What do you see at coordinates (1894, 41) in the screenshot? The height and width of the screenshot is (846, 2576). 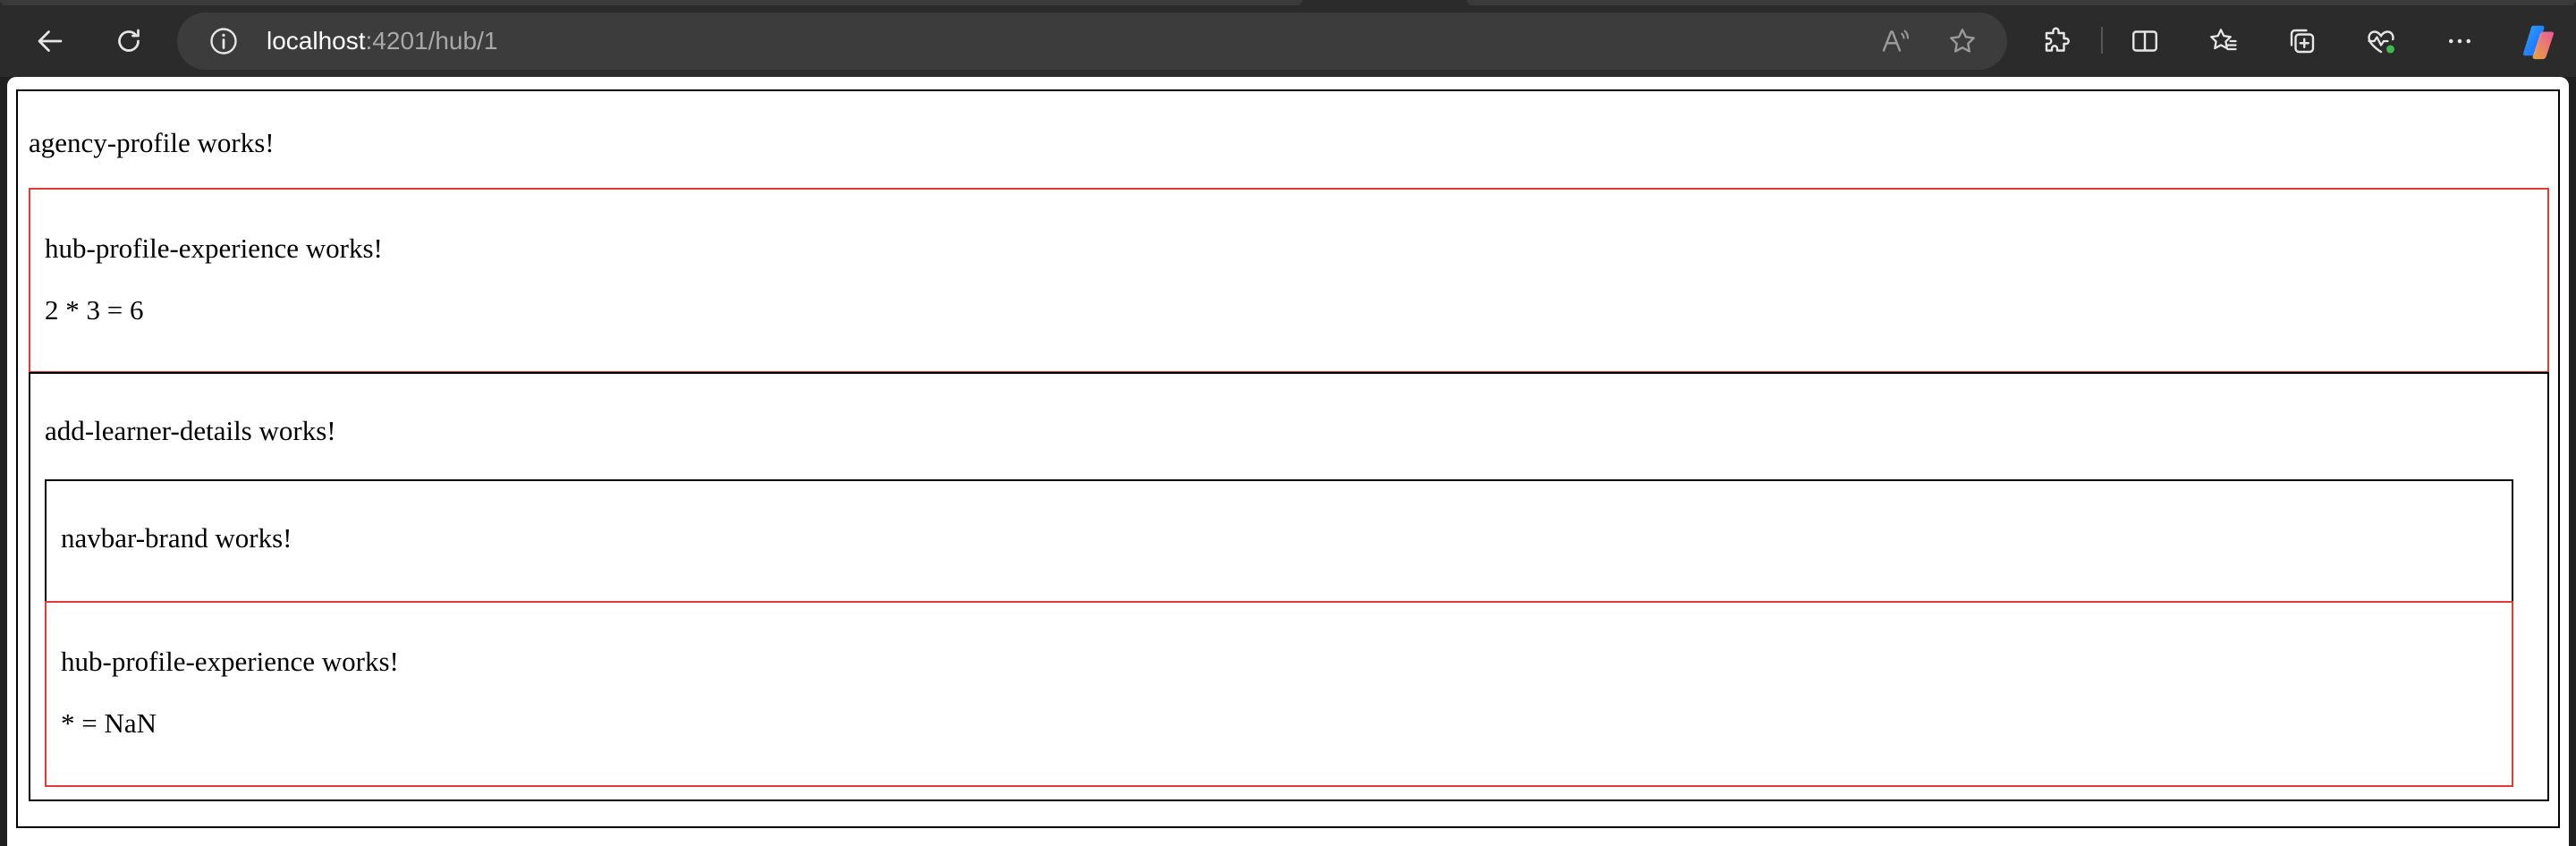 I see `read-aloud-icon` at bounding box center [1894, 41].